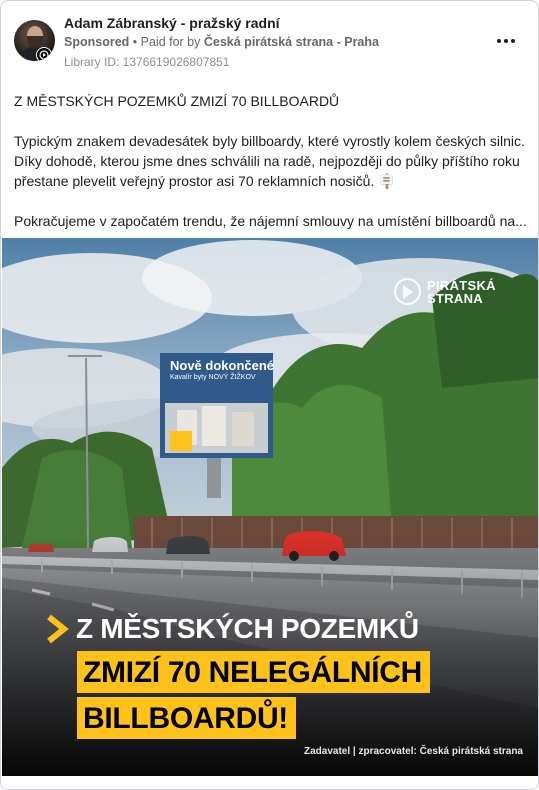 This screenshot has width=539, height=790. I want to click on billboard-title: Nově dokončené, so click(222, 365).